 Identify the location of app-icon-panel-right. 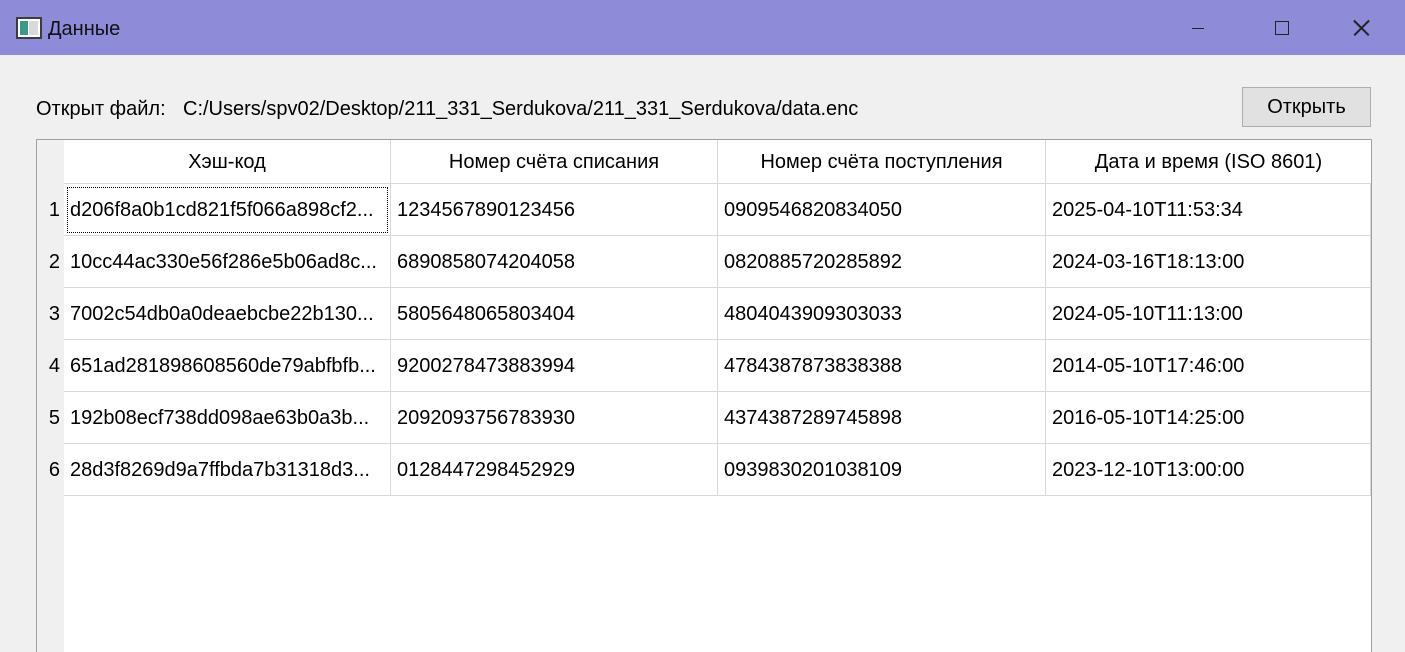
(33, 28).